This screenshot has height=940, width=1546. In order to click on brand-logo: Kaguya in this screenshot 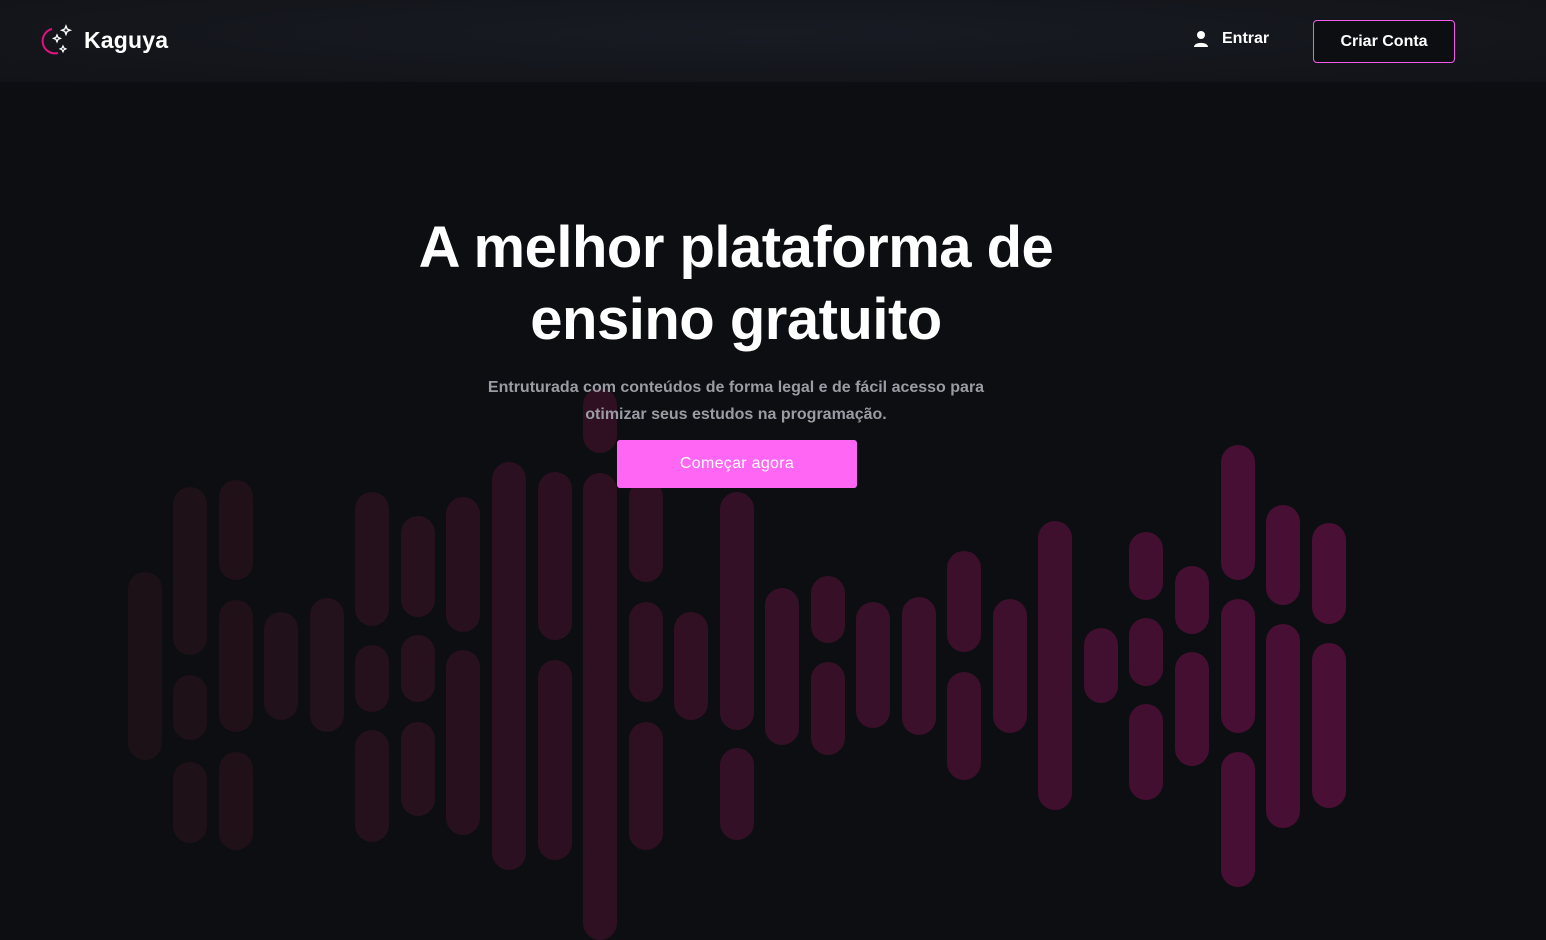, I will do `click(101, 40)`.